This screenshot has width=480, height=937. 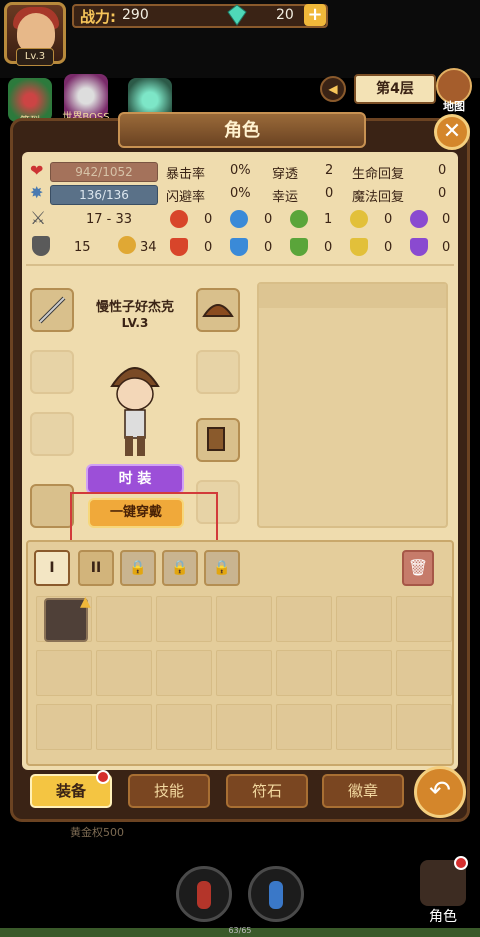 What do you see at coordinates (461, 863) in the screenshot?
I see `character-notification-dot` at bounding box center [461, 863].